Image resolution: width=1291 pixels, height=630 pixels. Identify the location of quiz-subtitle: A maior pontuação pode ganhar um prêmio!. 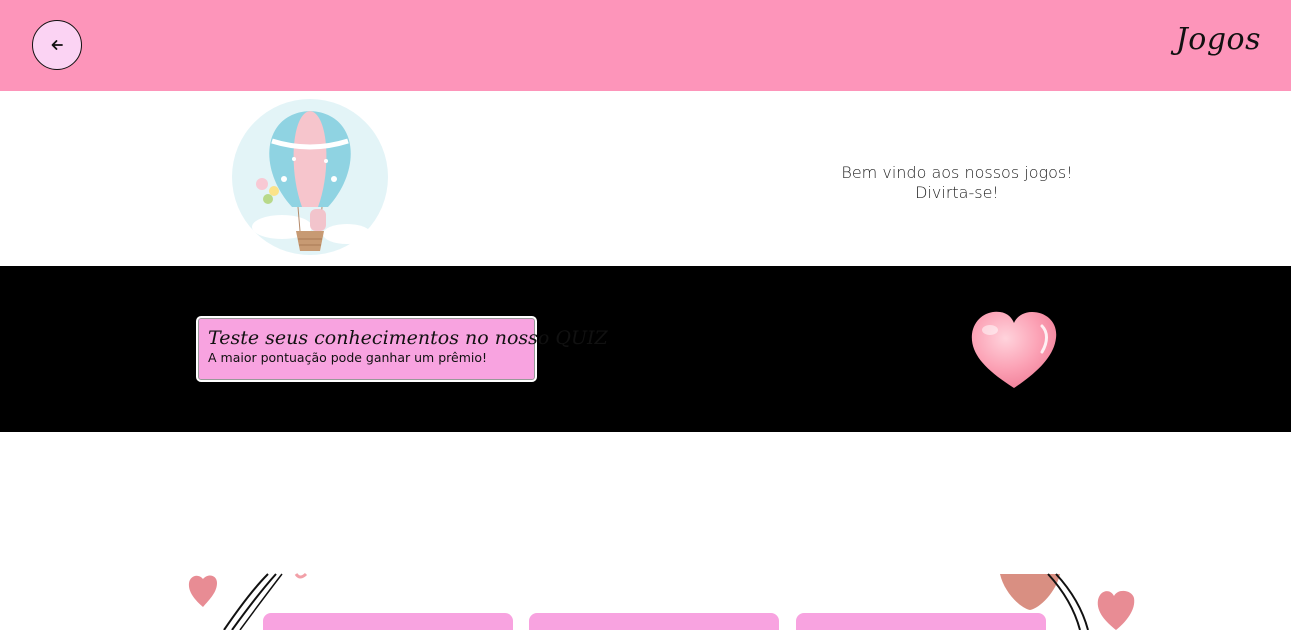
(347, 357).